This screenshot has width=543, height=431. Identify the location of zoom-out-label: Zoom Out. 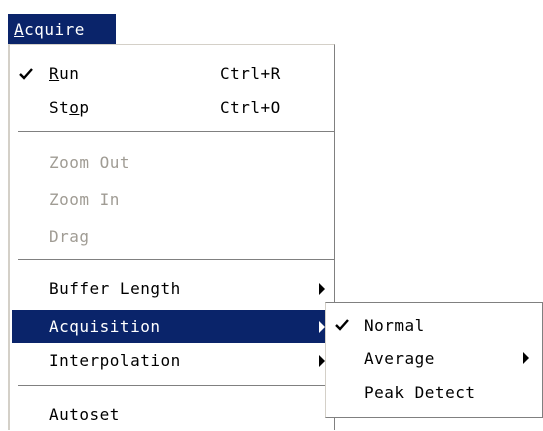
(90, 162).